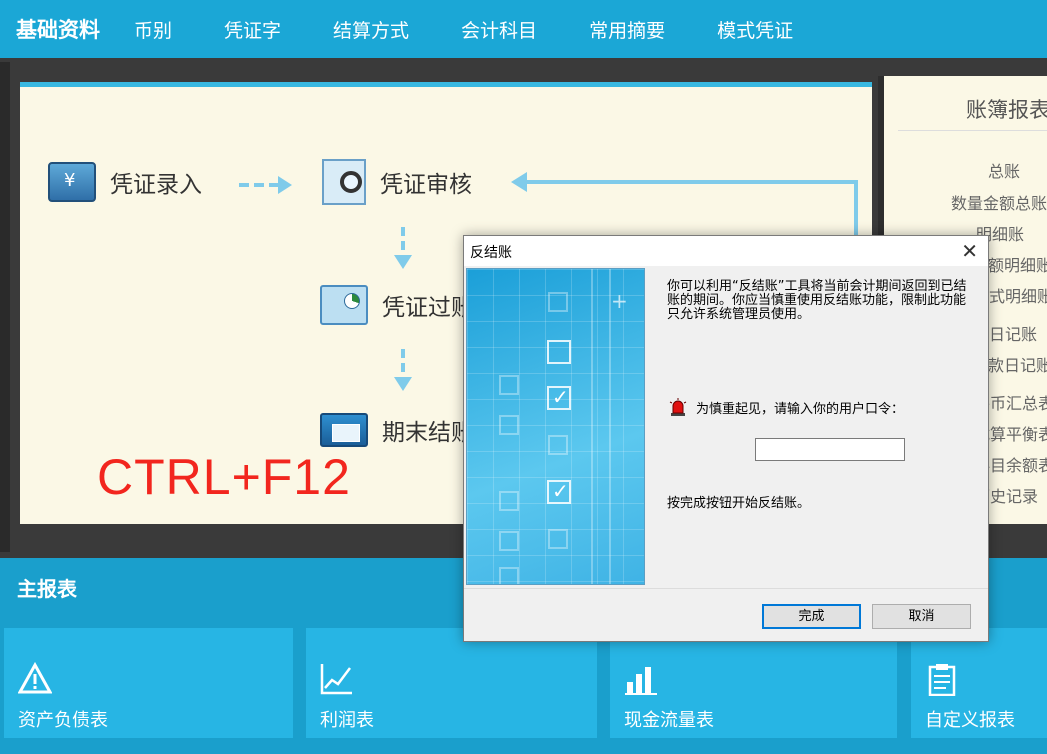 The height and width of the screenshot is (754, 1047). Describe the element at coordinates (371, 29) in the screenshot. I see `nav-item-settlement: 结算方式` at that location.